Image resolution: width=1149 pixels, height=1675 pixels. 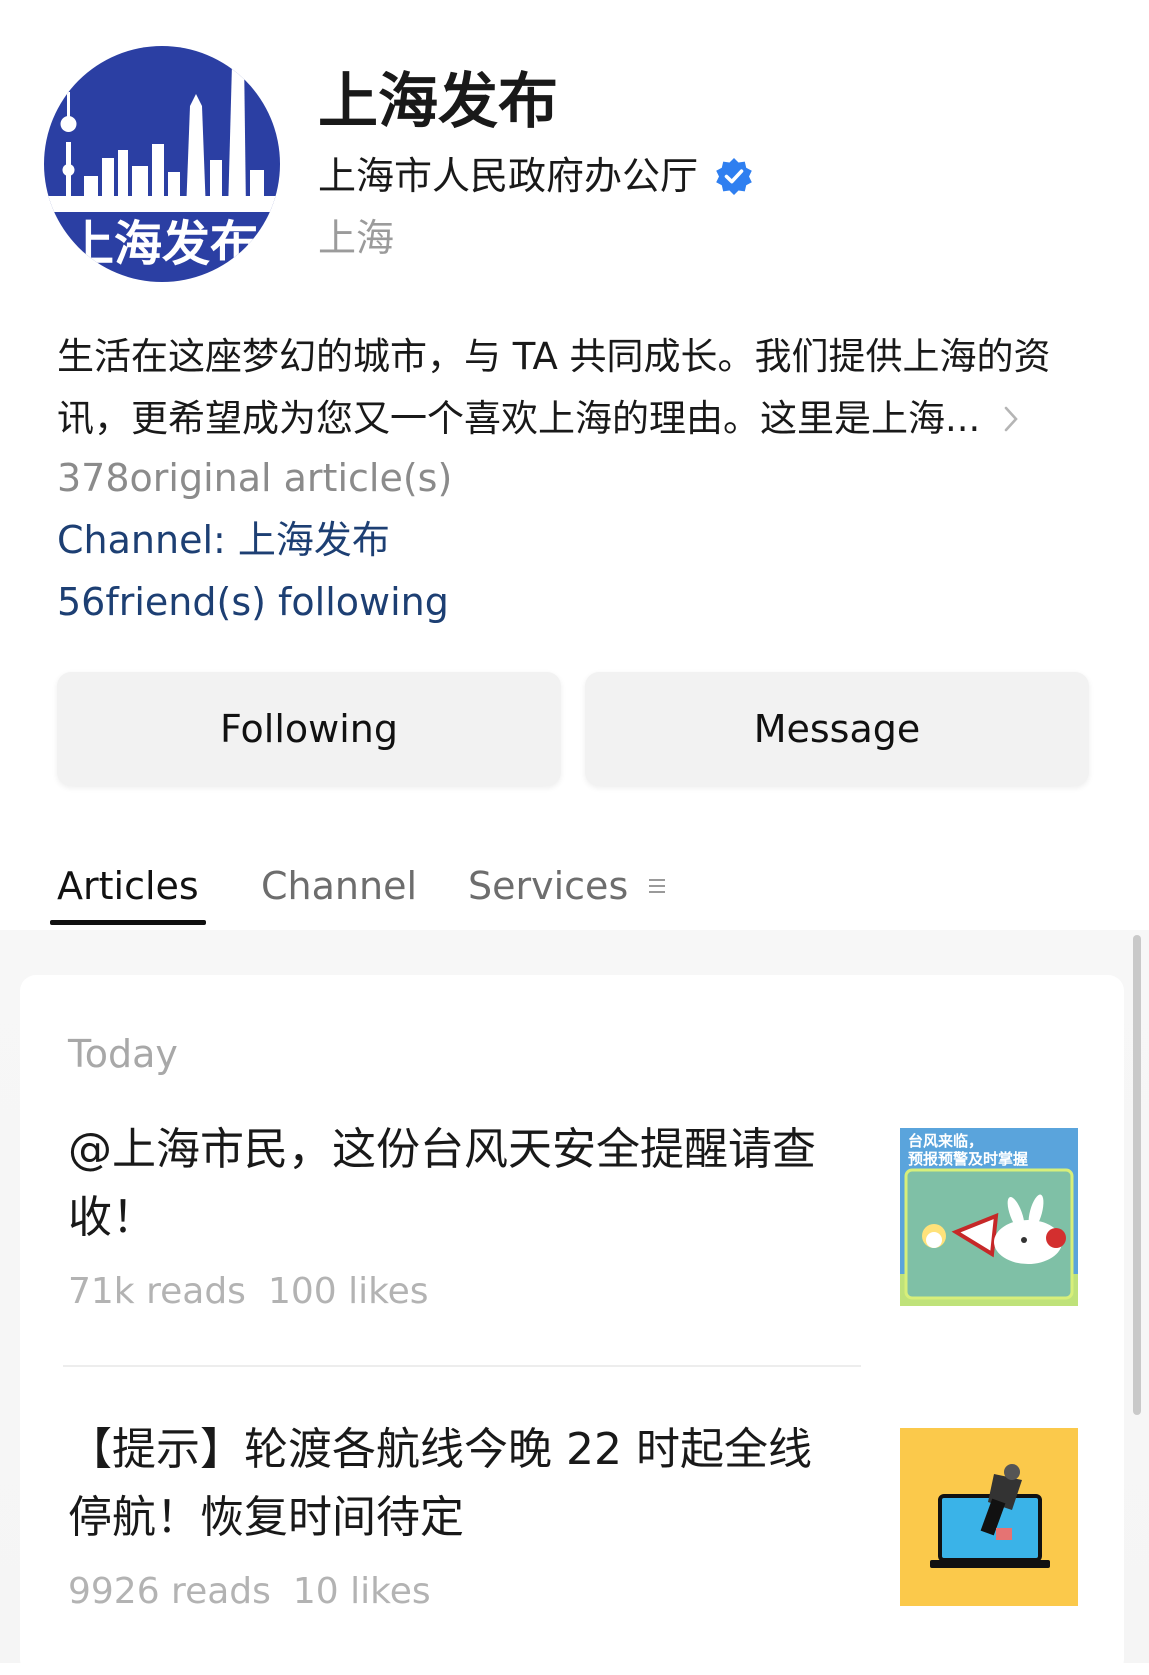 I want to click on menu-icon, so click(x=657, y=886).